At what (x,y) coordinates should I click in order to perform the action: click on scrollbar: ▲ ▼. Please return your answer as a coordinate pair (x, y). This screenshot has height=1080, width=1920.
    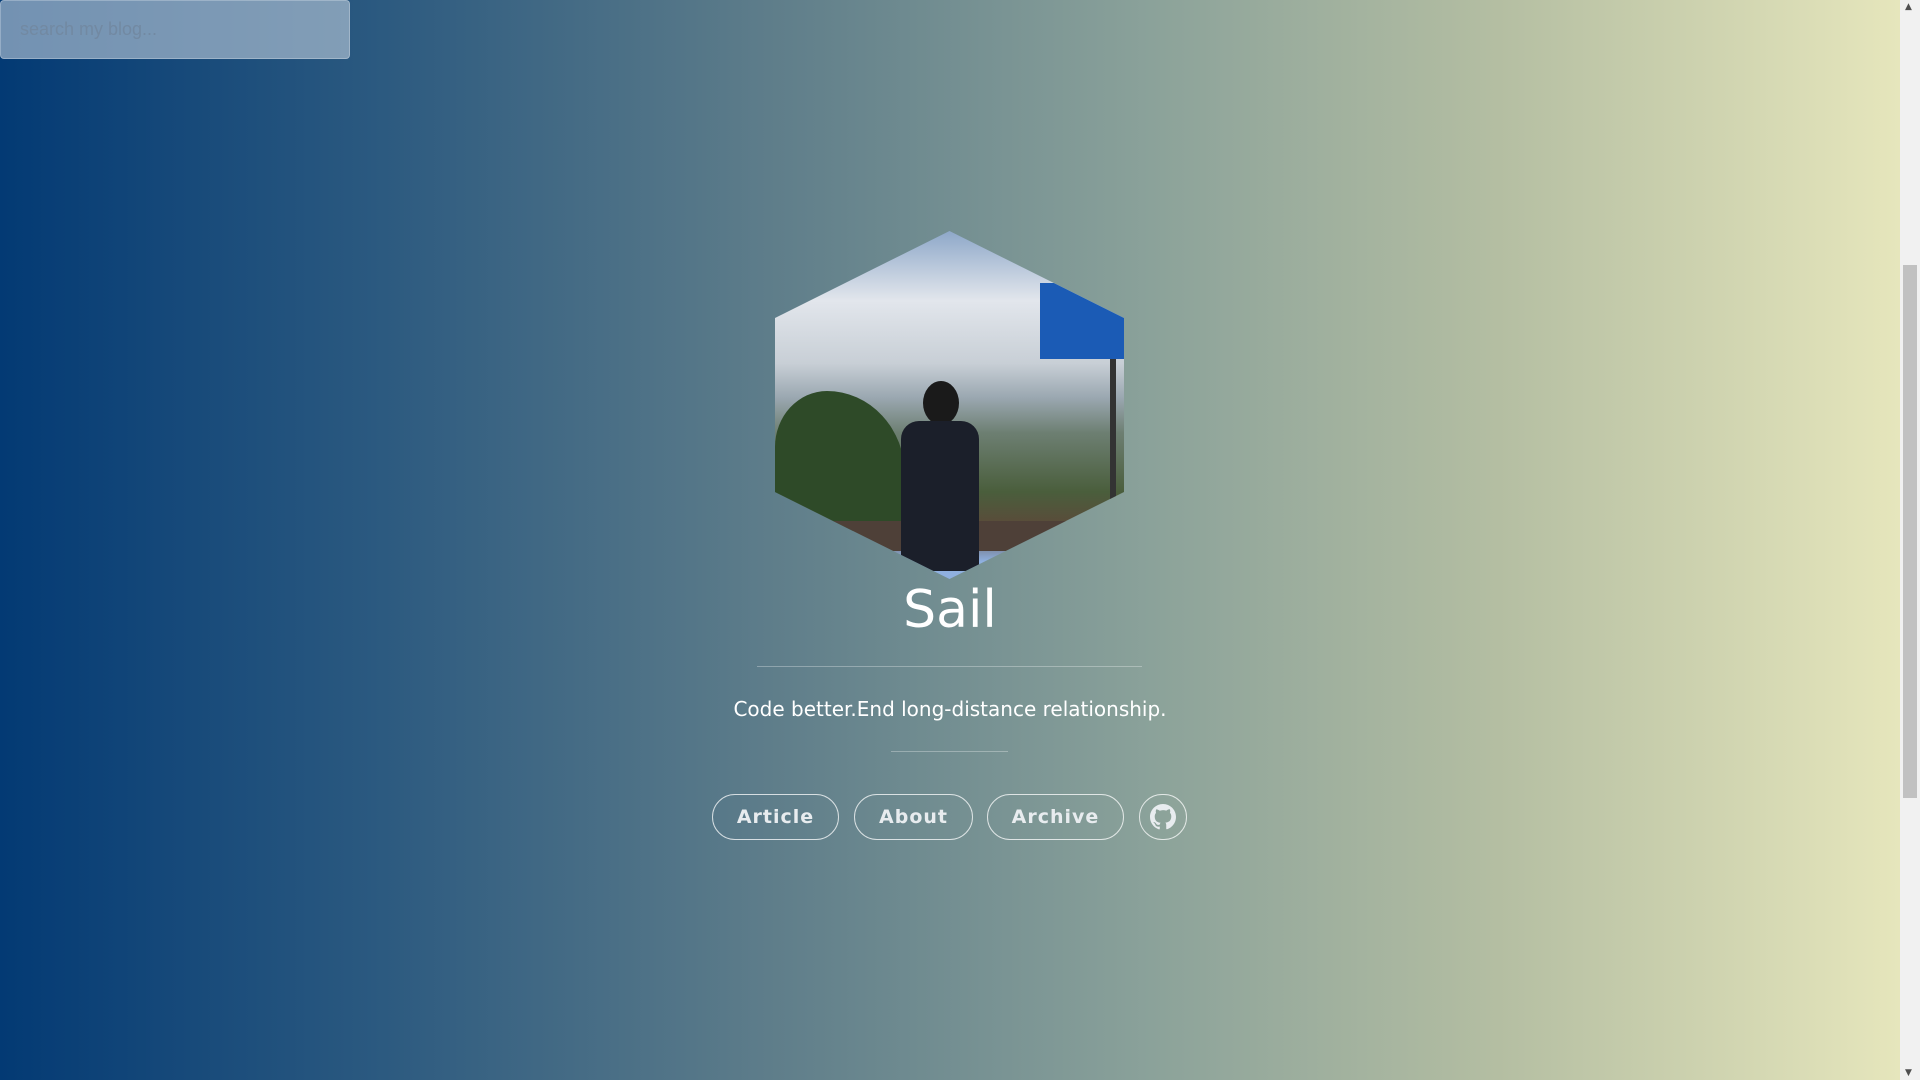
    Looking at the image, I should click on (1910, 540).